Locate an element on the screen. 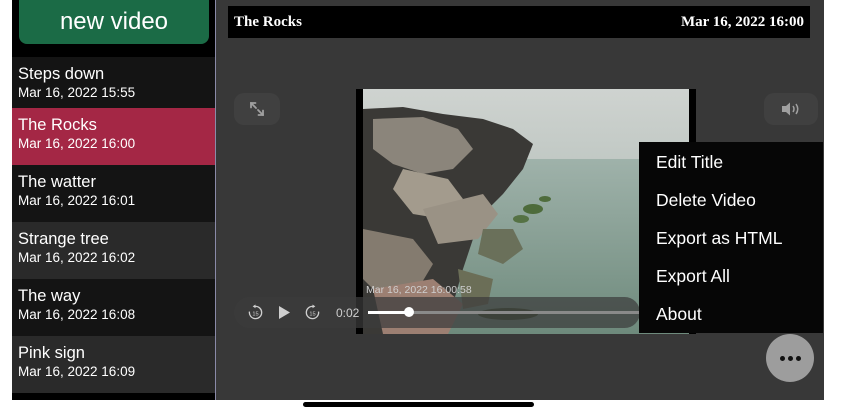 This screenshot has height=409, width=855. video-item-date: Mar 16, 2022 16:08 is located at coordinates (77, 314).